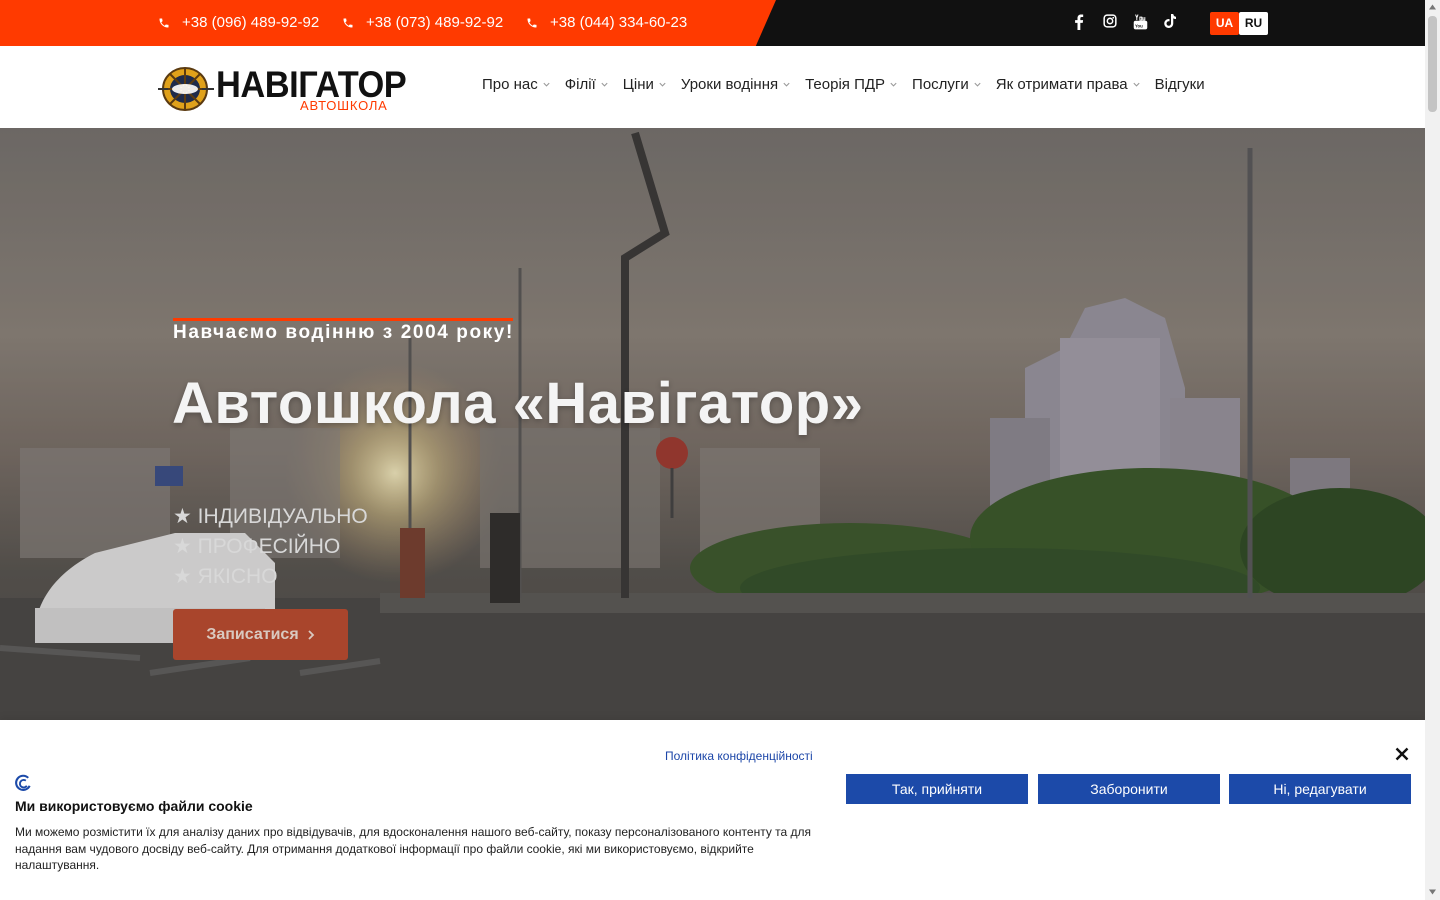 The width and height of the screenshot is (1440, 900). What do you see at coordinates (186, 89) in the screenshot?
I see `steering-wheel-logo-icon` at bounding box center [186, 89].